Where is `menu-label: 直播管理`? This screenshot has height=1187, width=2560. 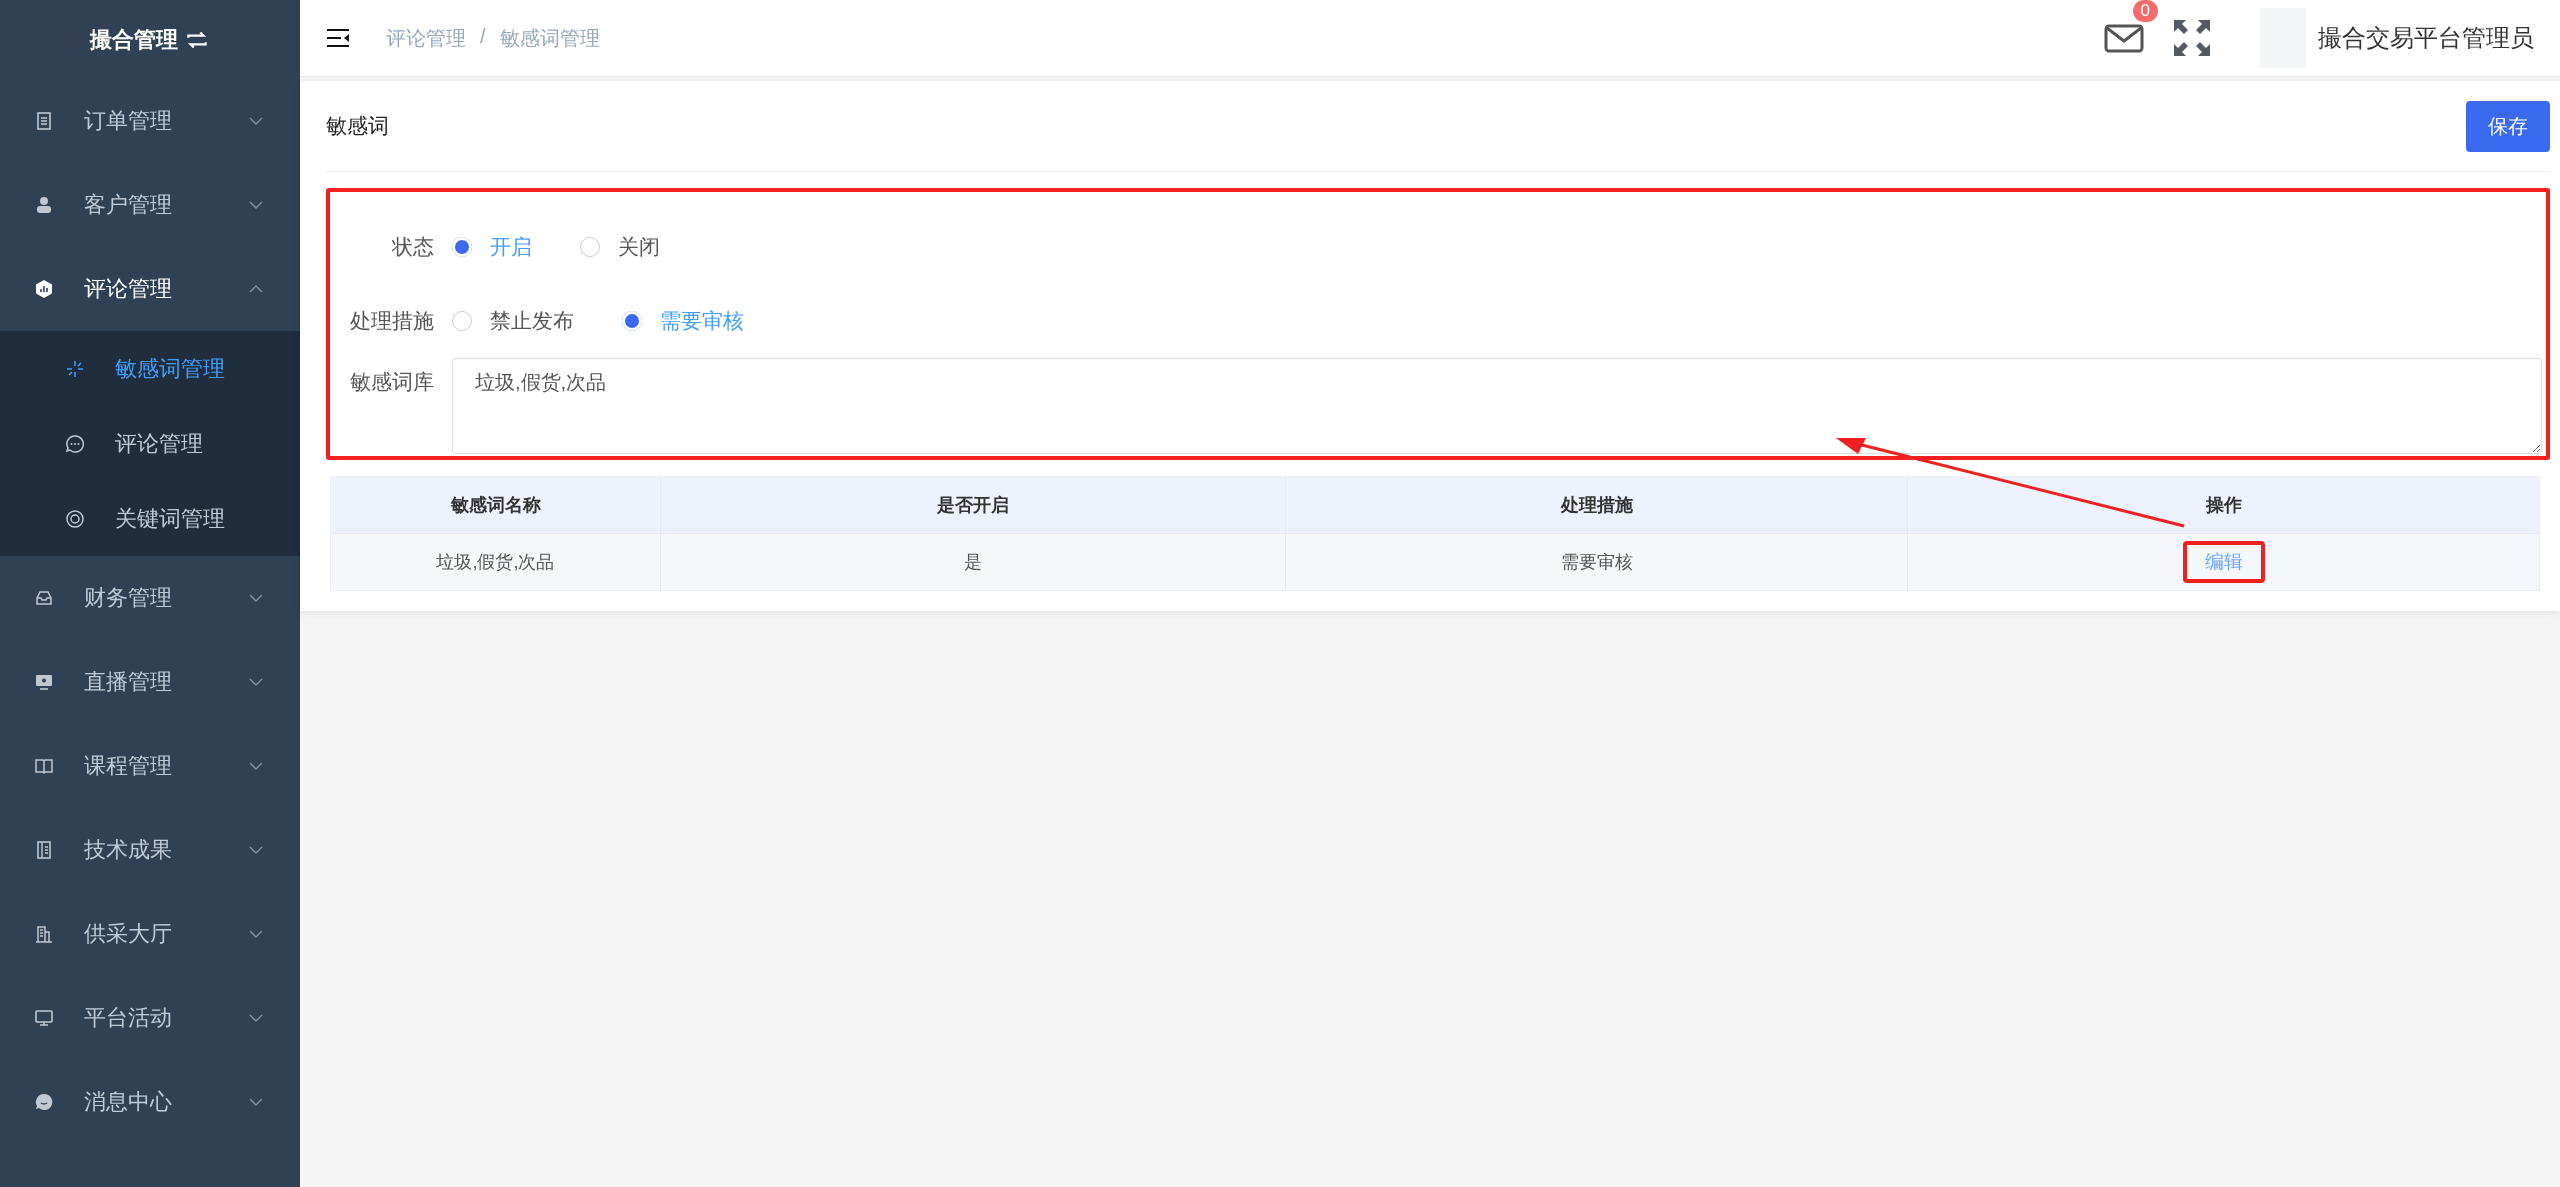
menu-label: 直播管理 is located at coordinates (128, 682).